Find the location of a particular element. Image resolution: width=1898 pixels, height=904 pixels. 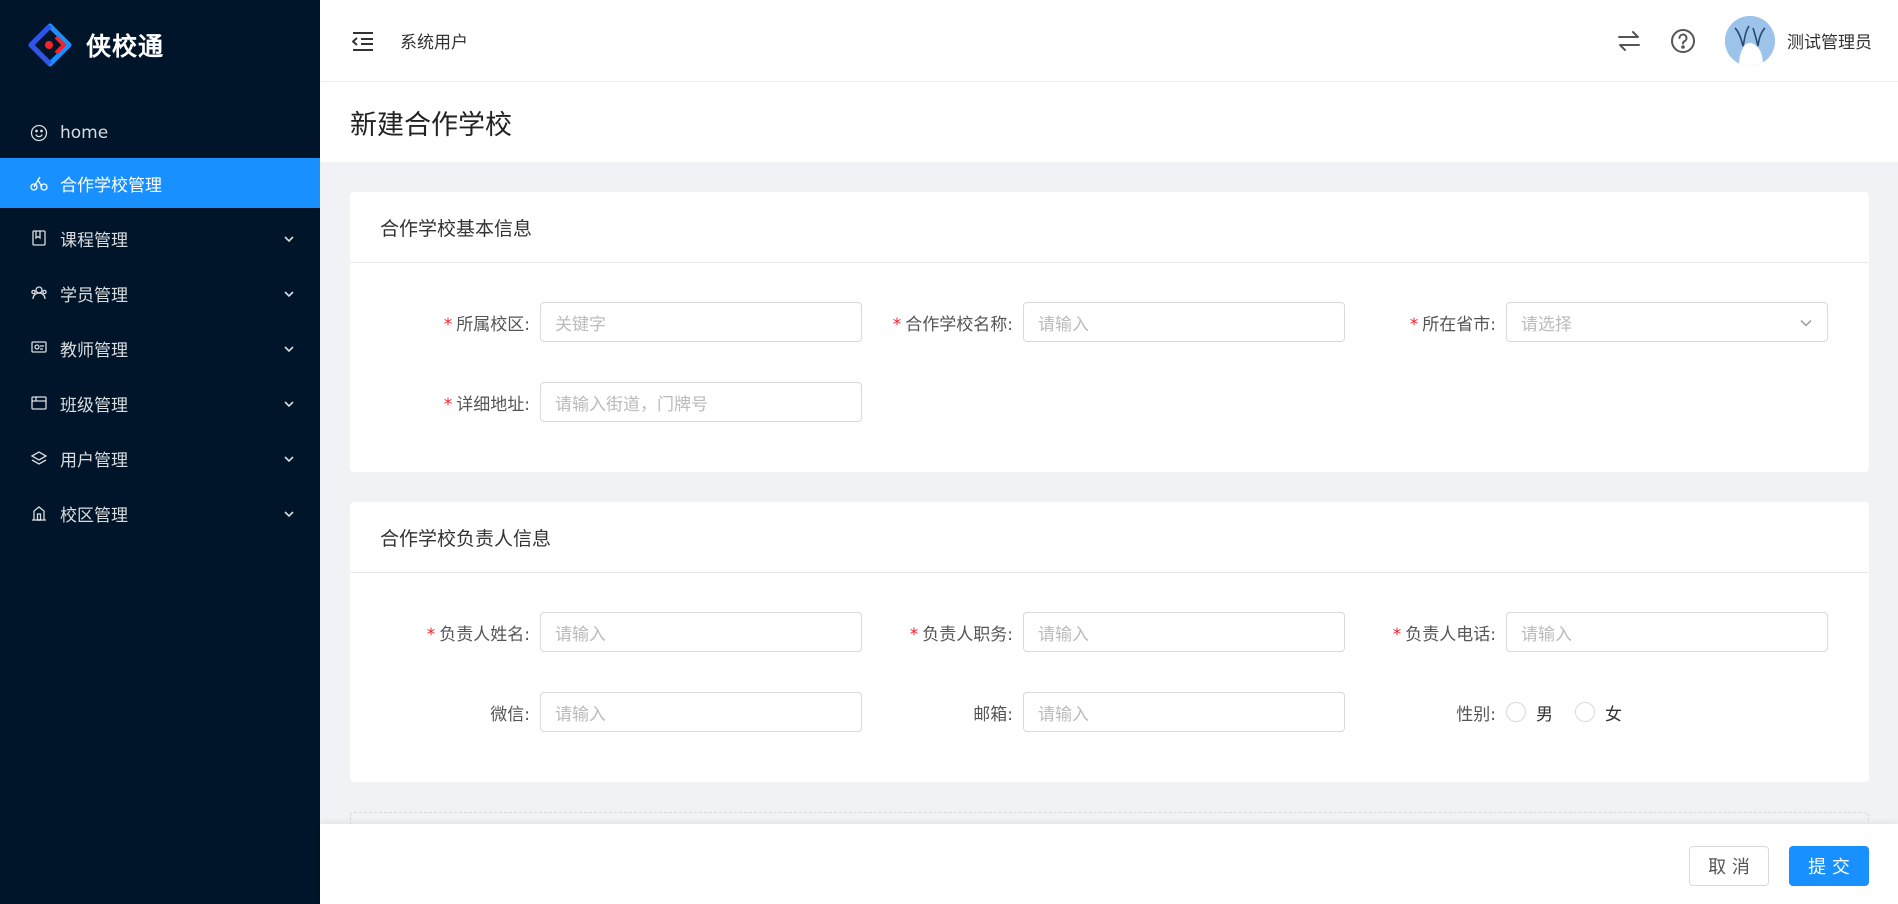

field-label: 所属校区: is located at coordinates (493, 324).